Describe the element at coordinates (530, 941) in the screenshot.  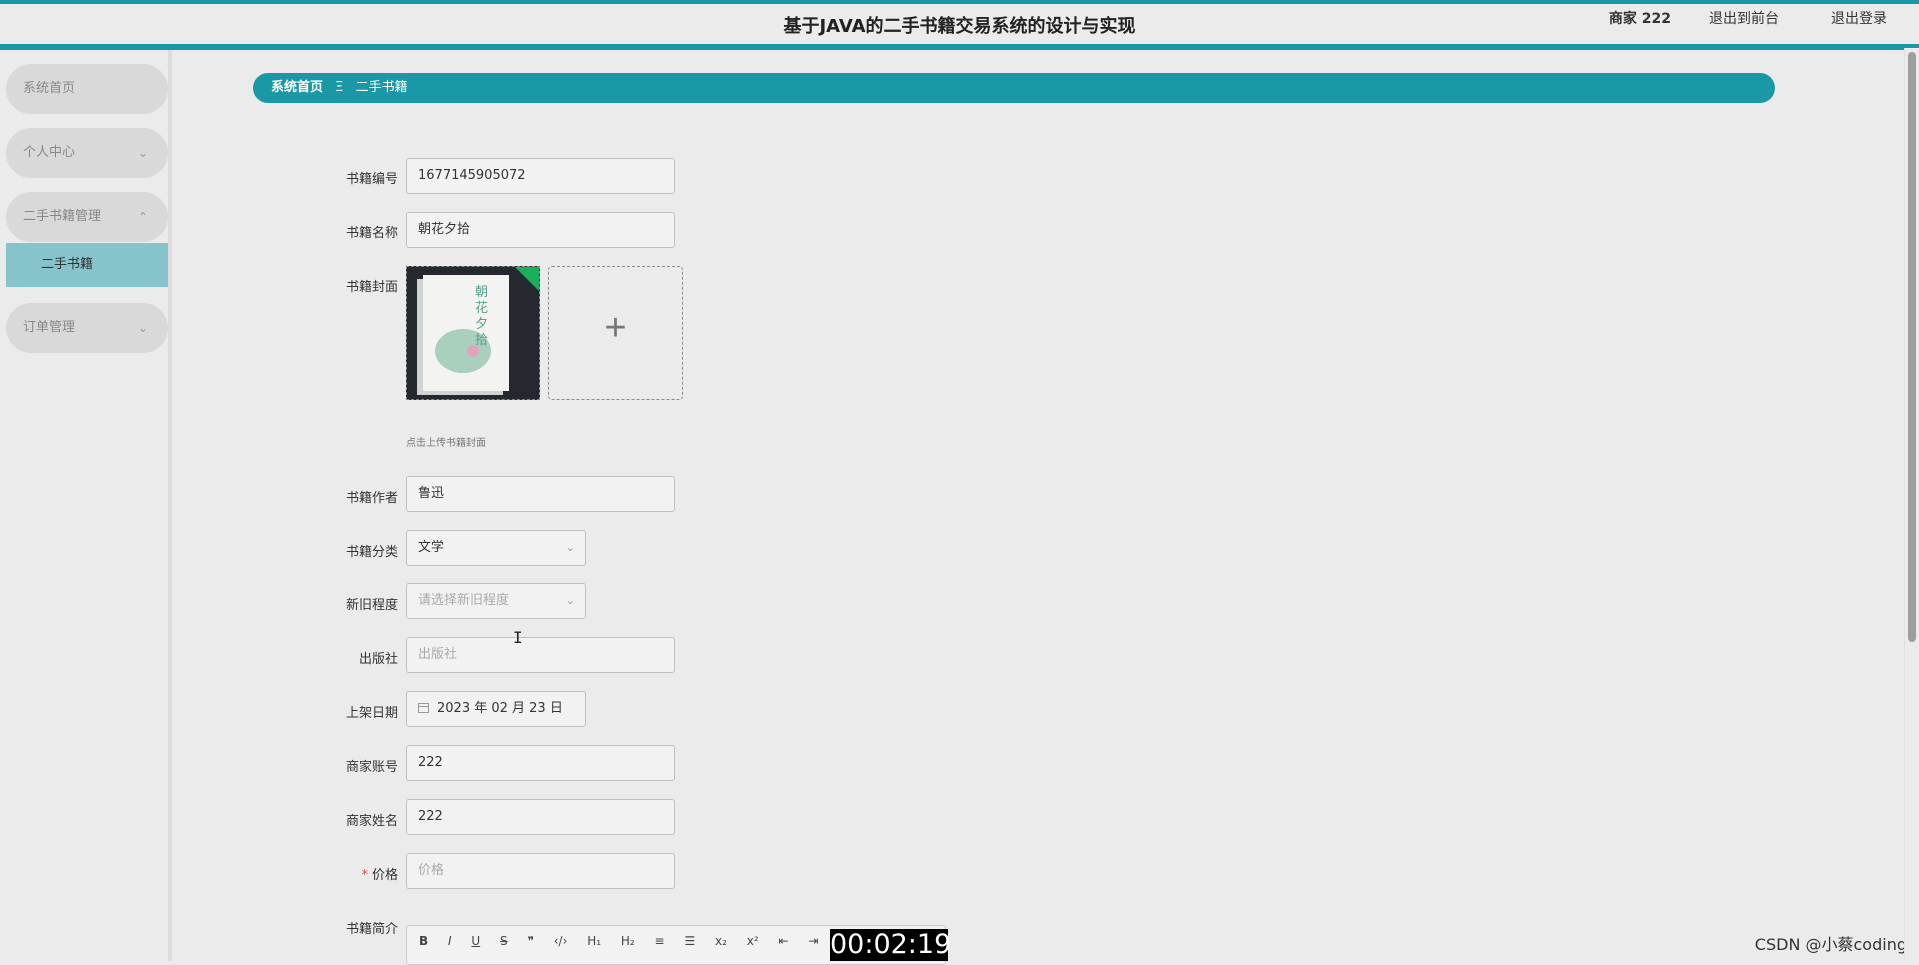
I see `quote-icon: ❞` at that location.